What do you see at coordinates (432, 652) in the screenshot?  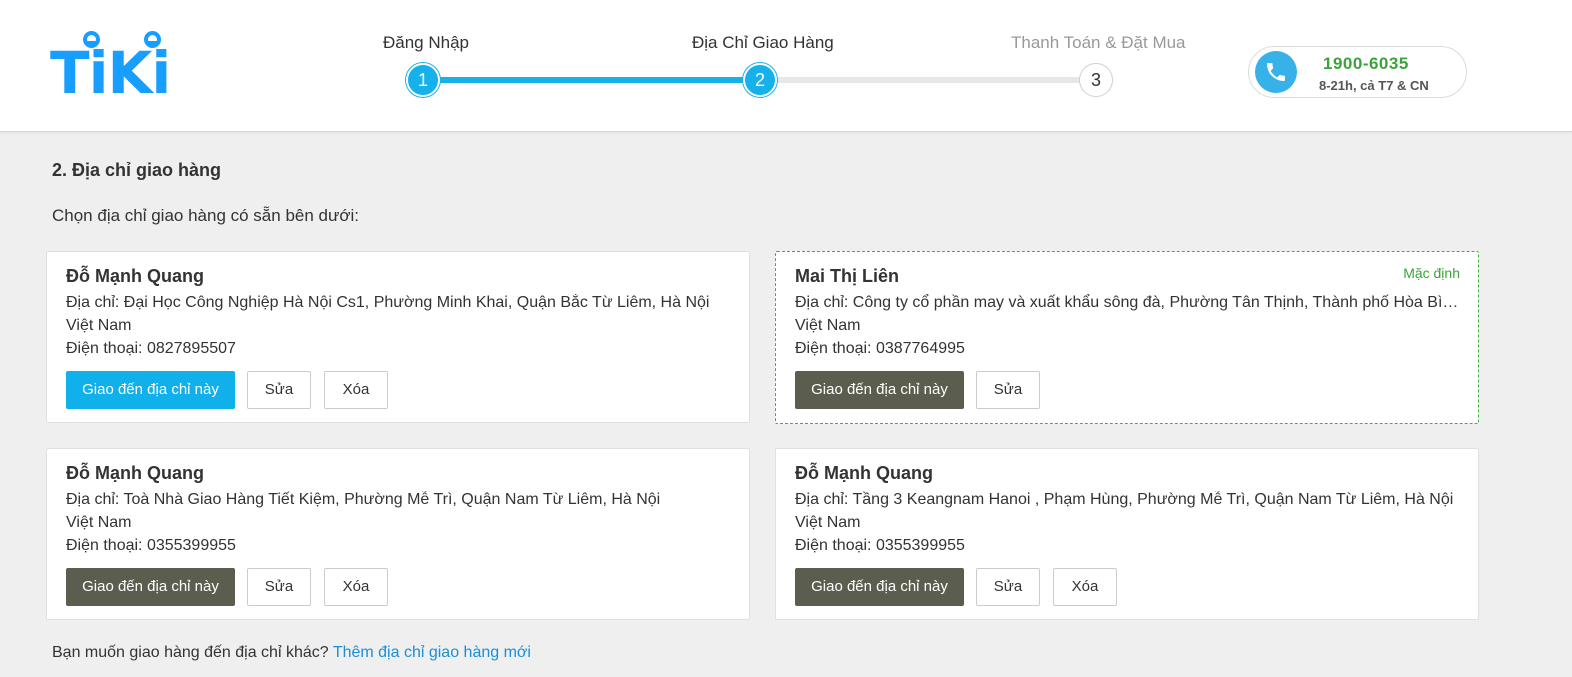 I see `add-new-address-link: Thêm địa chỉ giao hàng mới` at bounding box center [432, 652].